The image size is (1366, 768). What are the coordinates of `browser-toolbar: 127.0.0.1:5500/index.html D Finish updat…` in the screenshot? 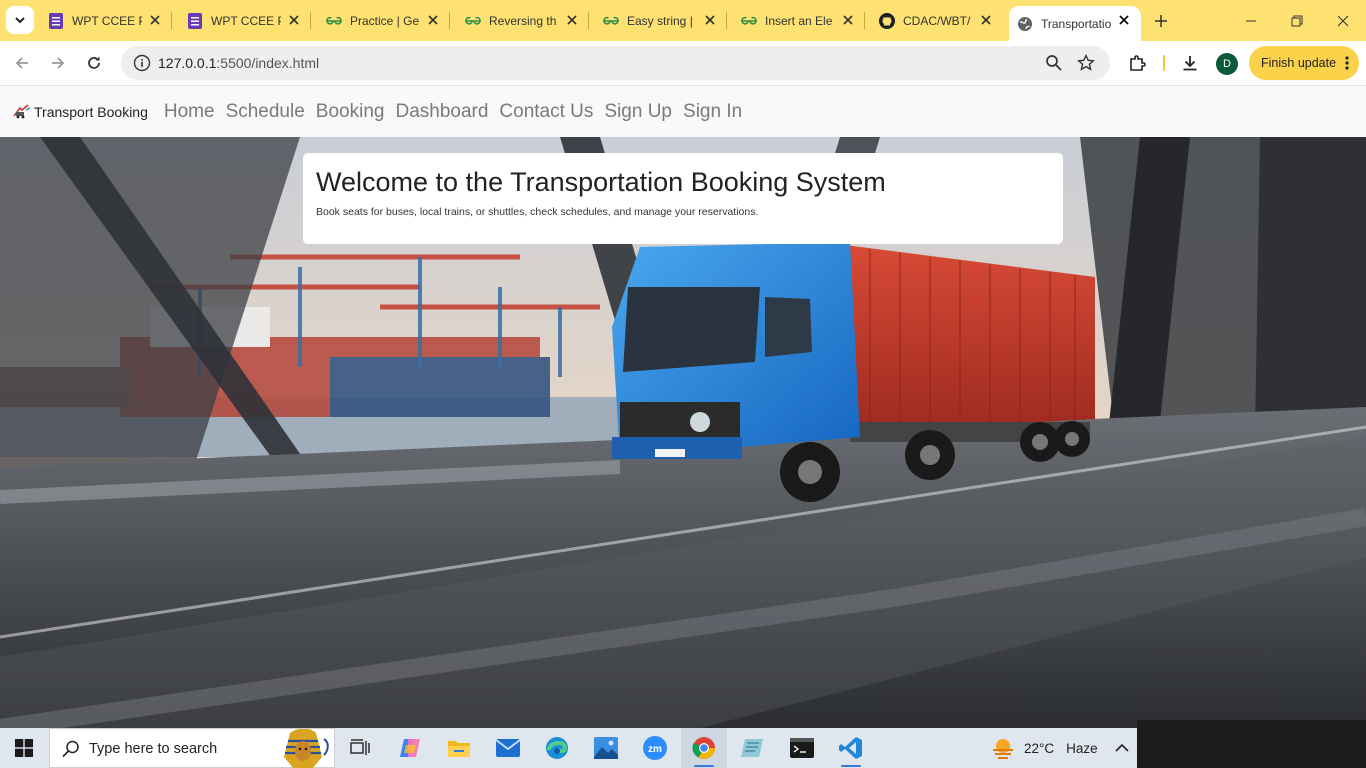 It's located at (683, 63).